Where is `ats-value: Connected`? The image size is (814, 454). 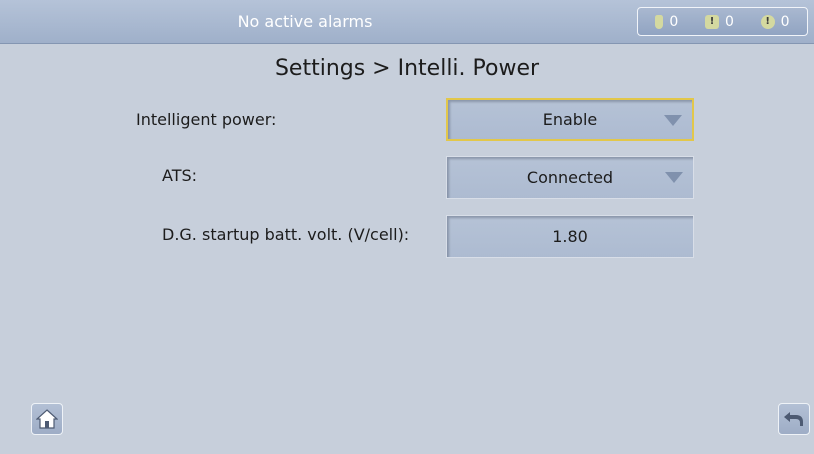 ats-value: Connected is located at coordinates (570, 177).